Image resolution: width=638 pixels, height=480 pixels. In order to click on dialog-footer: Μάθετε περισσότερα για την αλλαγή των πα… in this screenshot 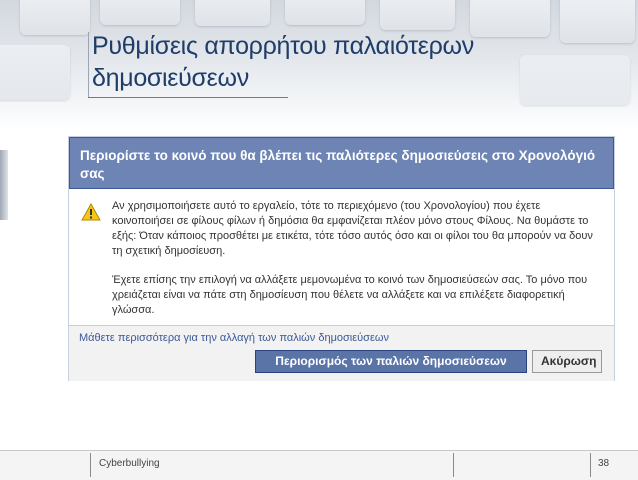, I will do `click(341, 353)`.